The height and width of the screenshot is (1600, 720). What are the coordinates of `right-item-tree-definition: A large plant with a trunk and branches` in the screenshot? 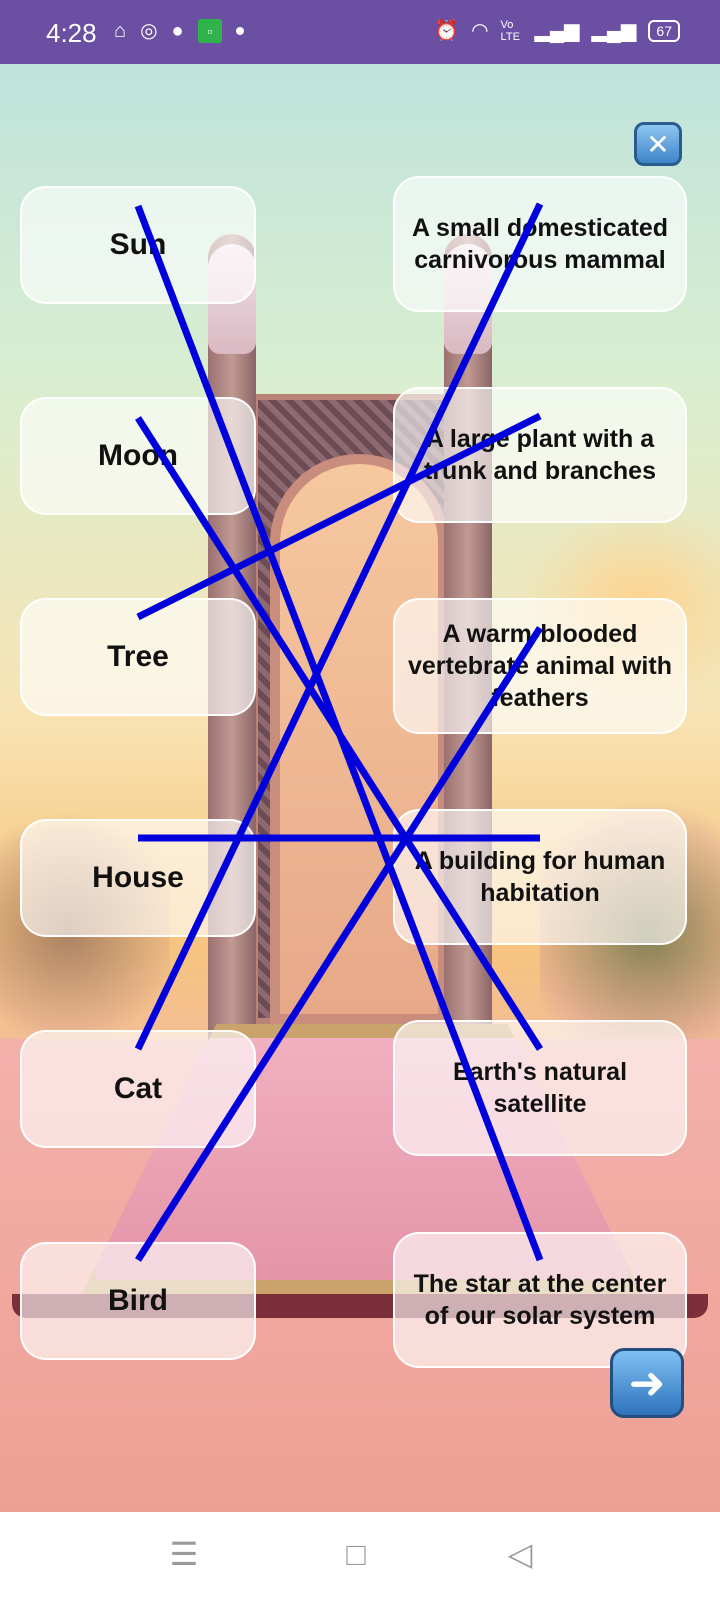 It's located at (540, 455).